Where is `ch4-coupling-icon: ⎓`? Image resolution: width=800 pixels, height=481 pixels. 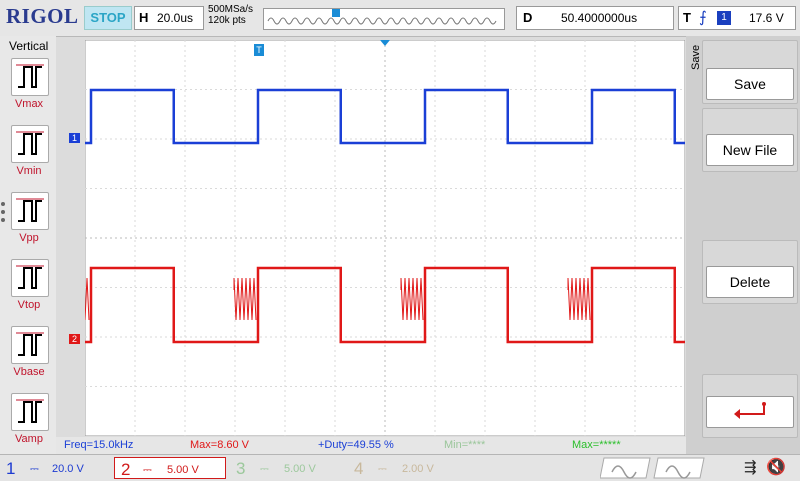
ch4-coupling-icon: ⎓ is located at coordinates (382, 469).